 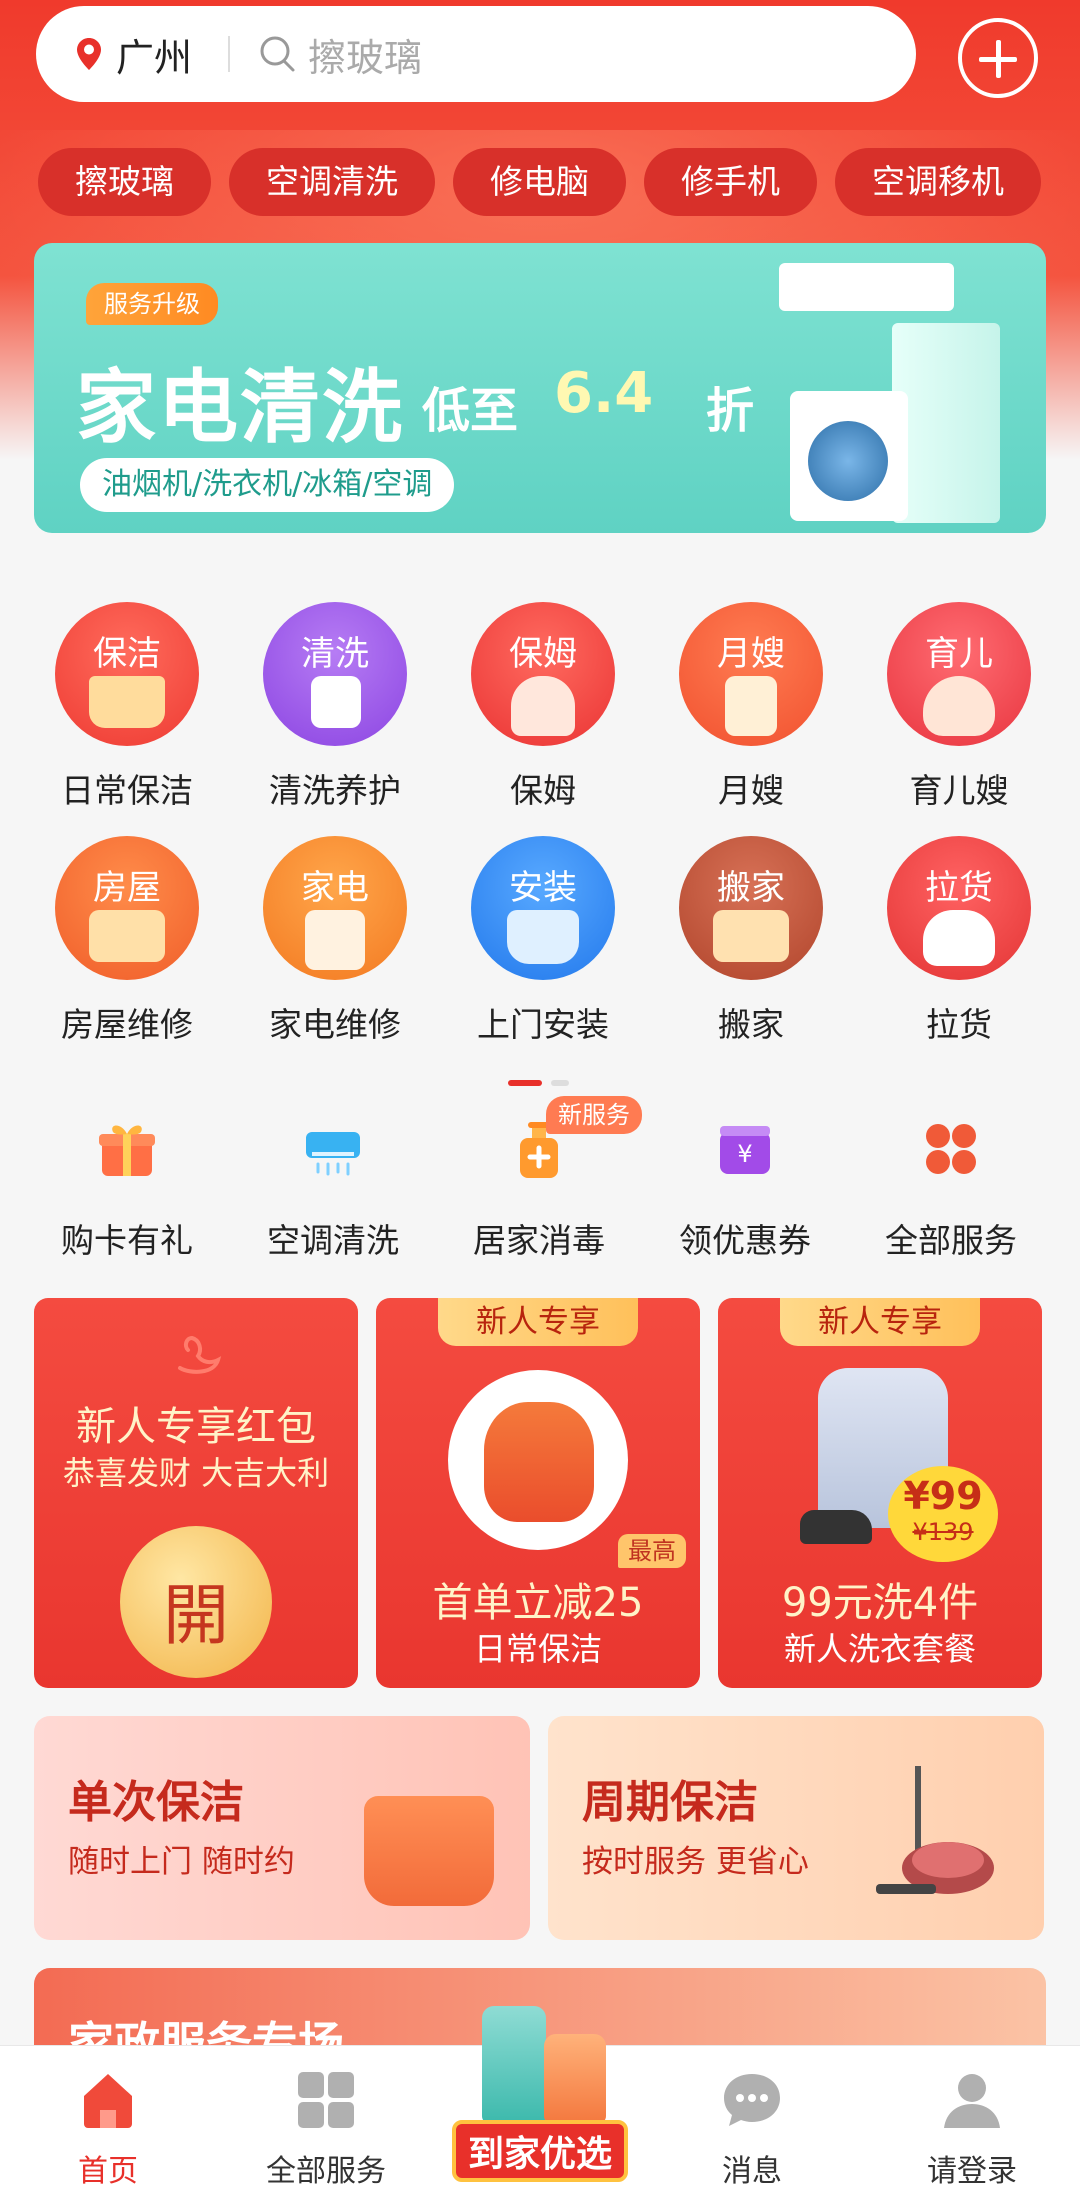 I want to click on banner-discount-suffix: 折, so click(x=730, y=411).